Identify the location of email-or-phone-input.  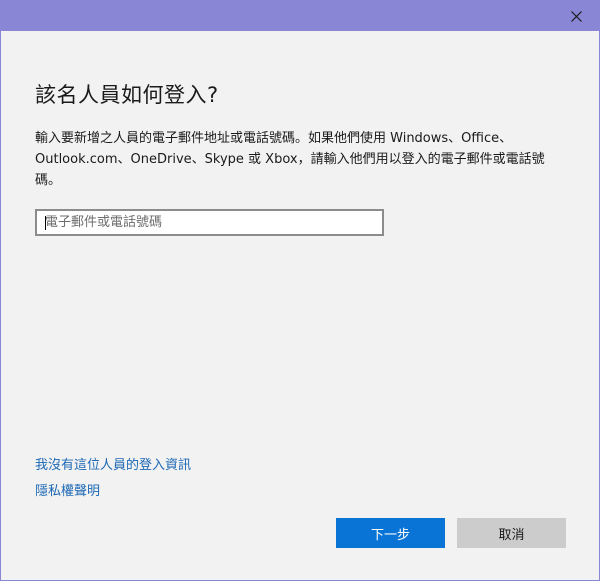
(209, 222).